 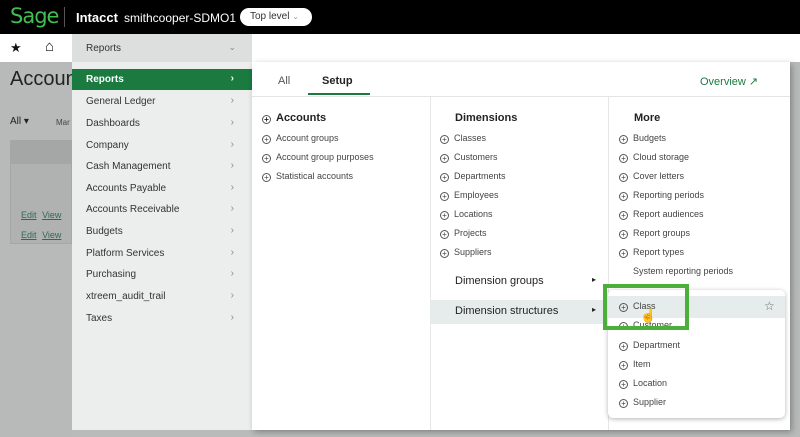 I want to click on external-link-icon: ↗, so click(x=753, y=82).